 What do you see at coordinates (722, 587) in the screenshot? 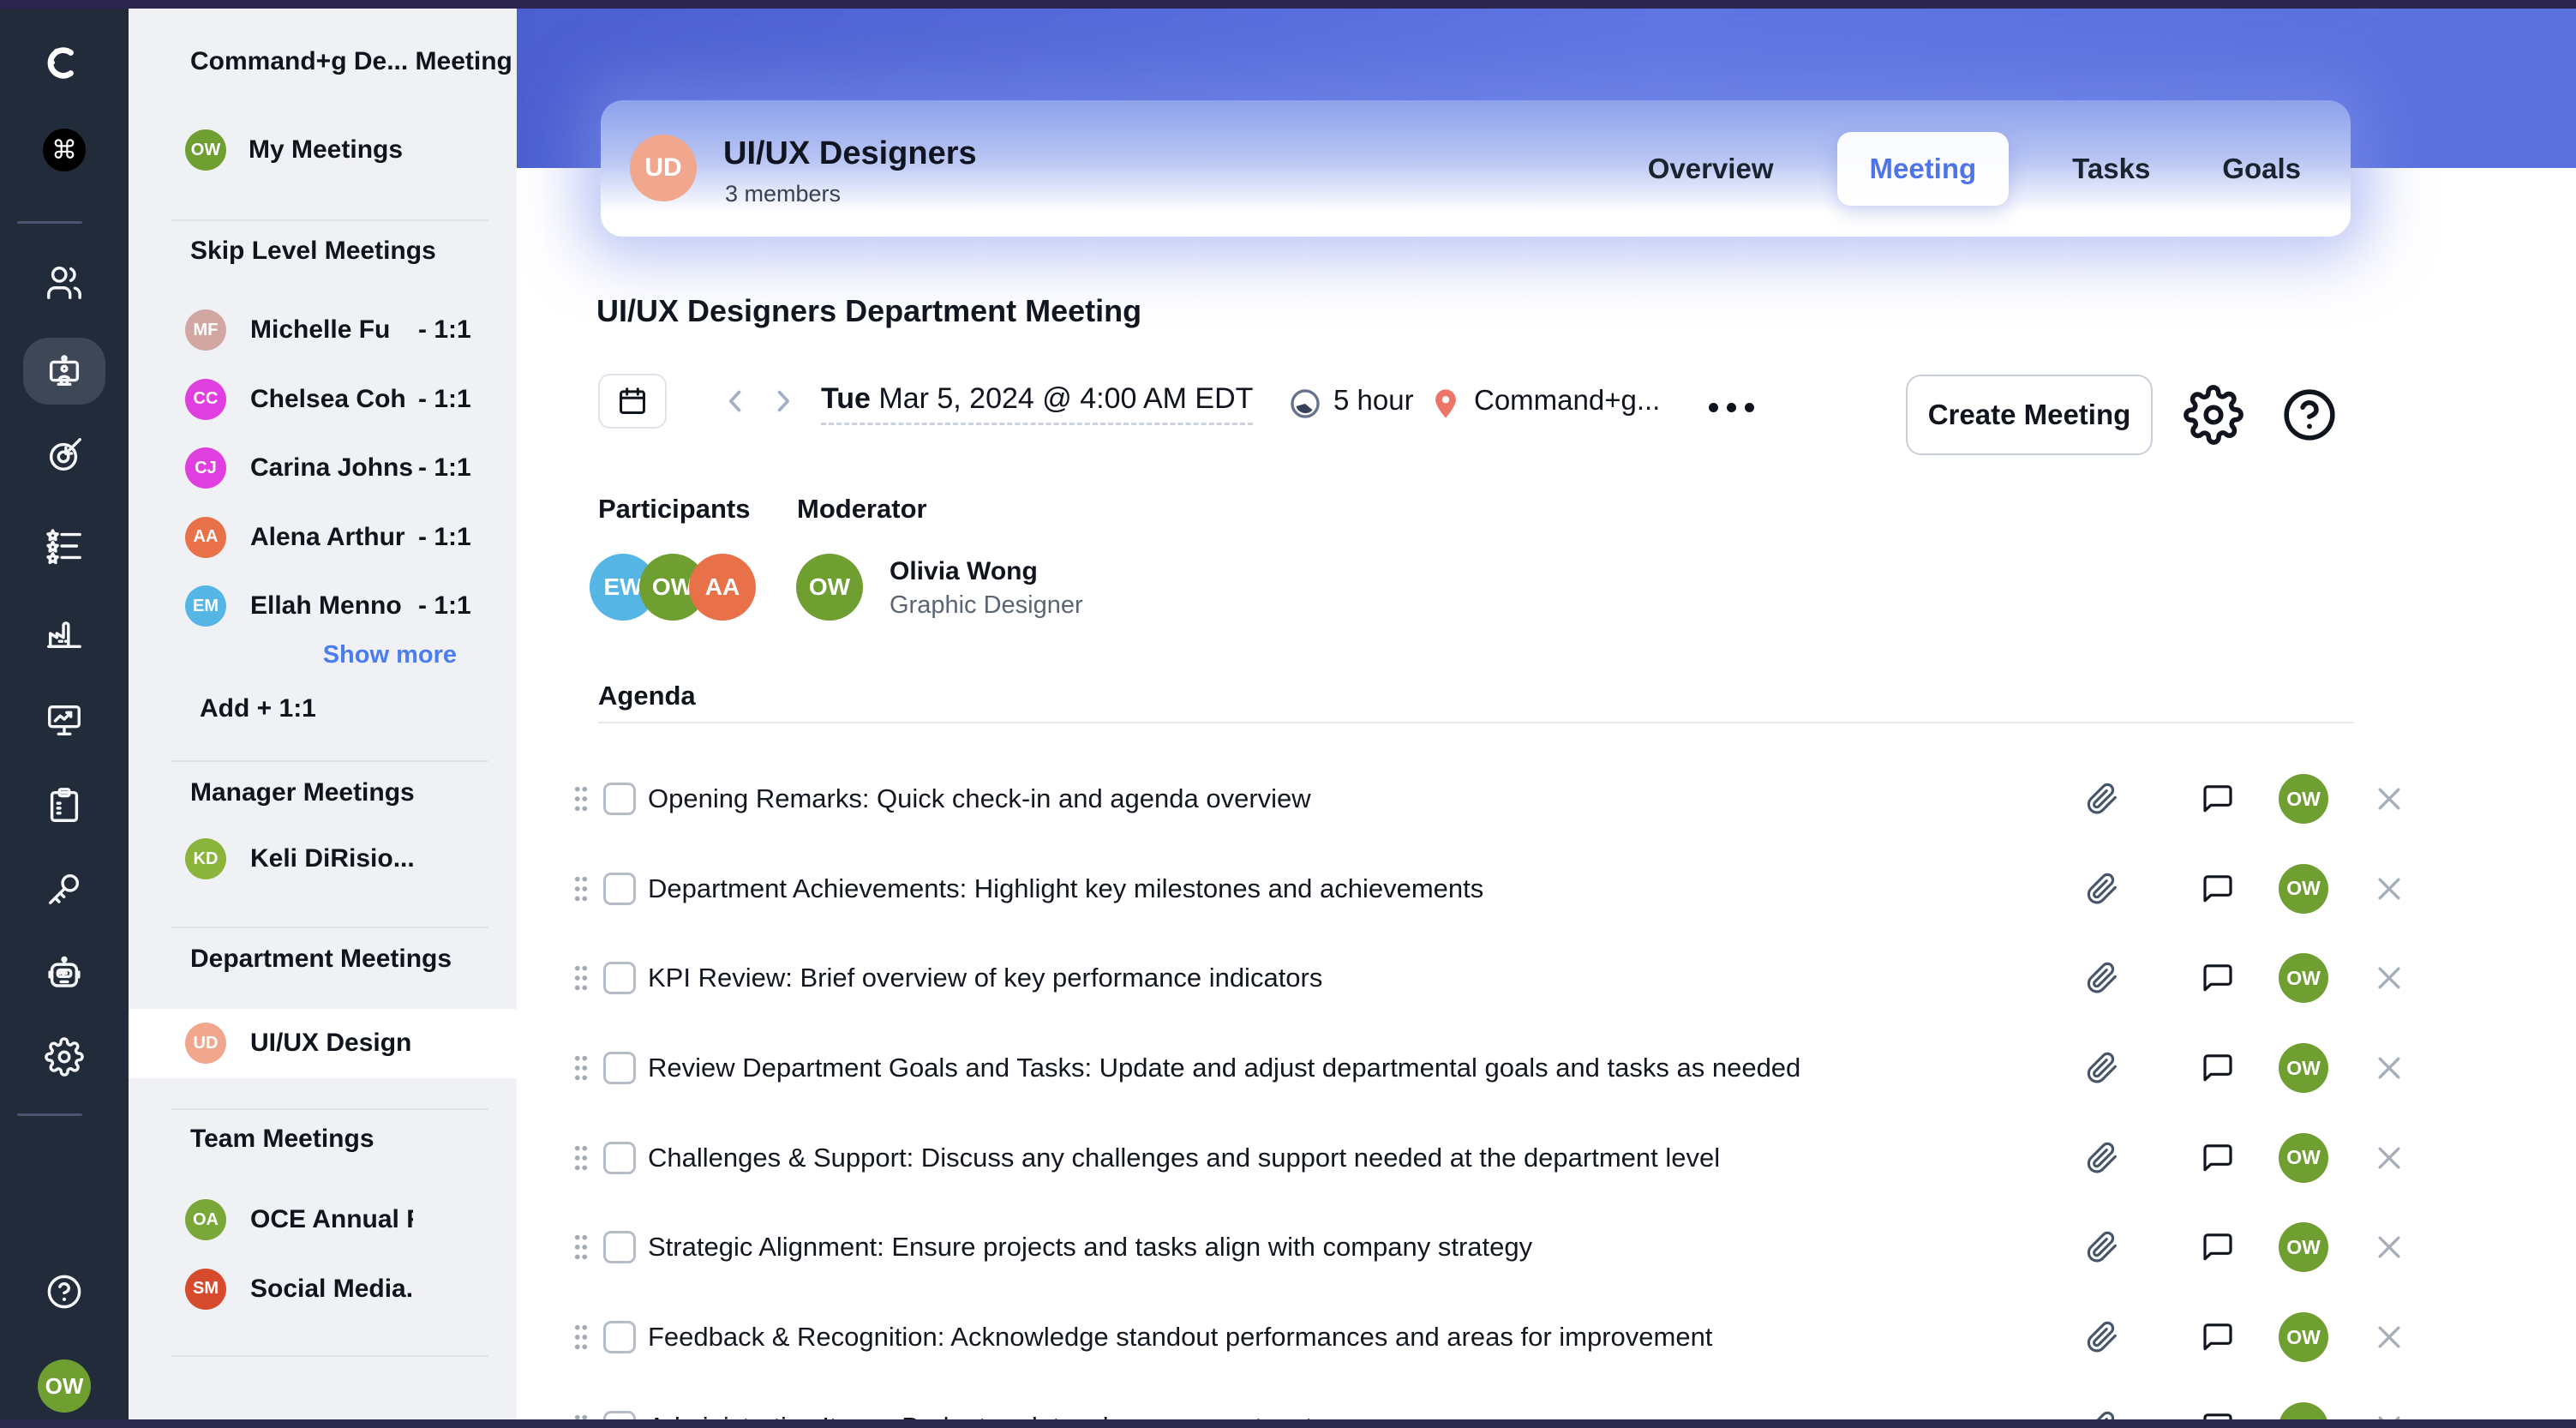
I see `participant-avatar: AA` at bounding box center [722, 587].